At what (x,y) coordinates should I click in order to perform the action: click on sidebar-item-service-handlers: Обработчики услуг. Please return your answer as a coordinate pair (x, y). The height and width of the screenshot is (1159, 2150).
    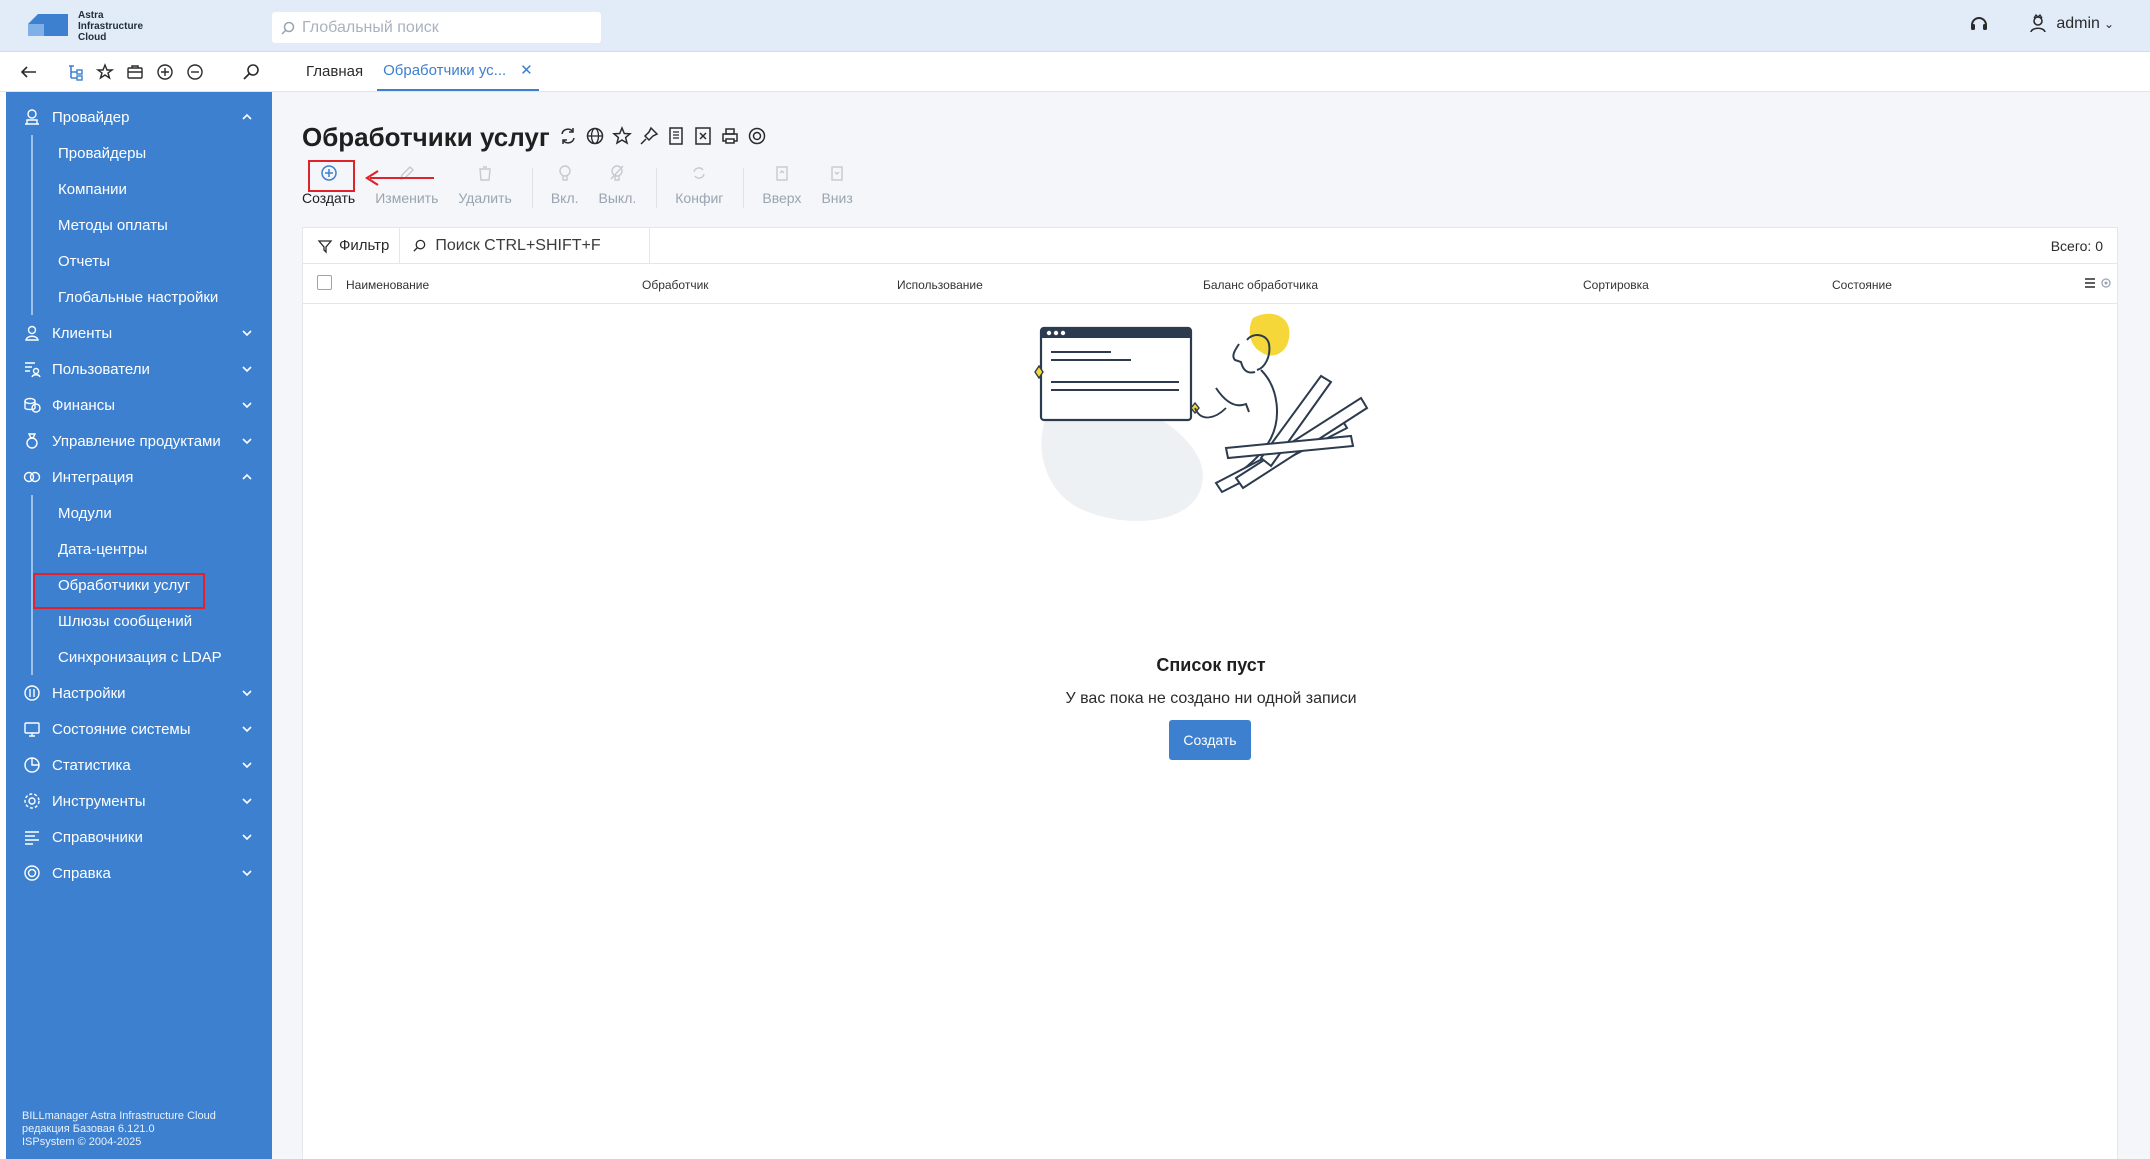
    Looking at the image, I should click on (151, 585).